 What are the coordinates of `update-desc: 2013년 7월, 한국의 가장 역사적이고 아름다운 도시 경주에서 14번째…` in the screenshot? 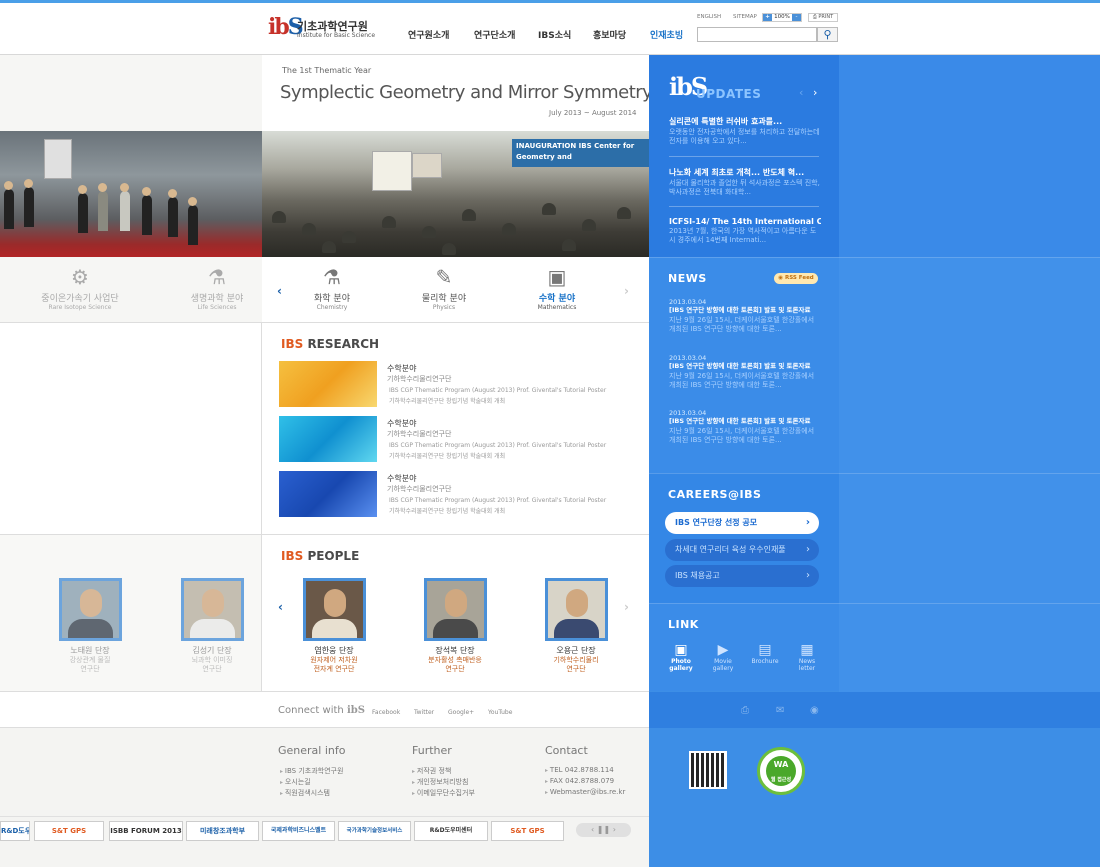 It's located at (743, 235).